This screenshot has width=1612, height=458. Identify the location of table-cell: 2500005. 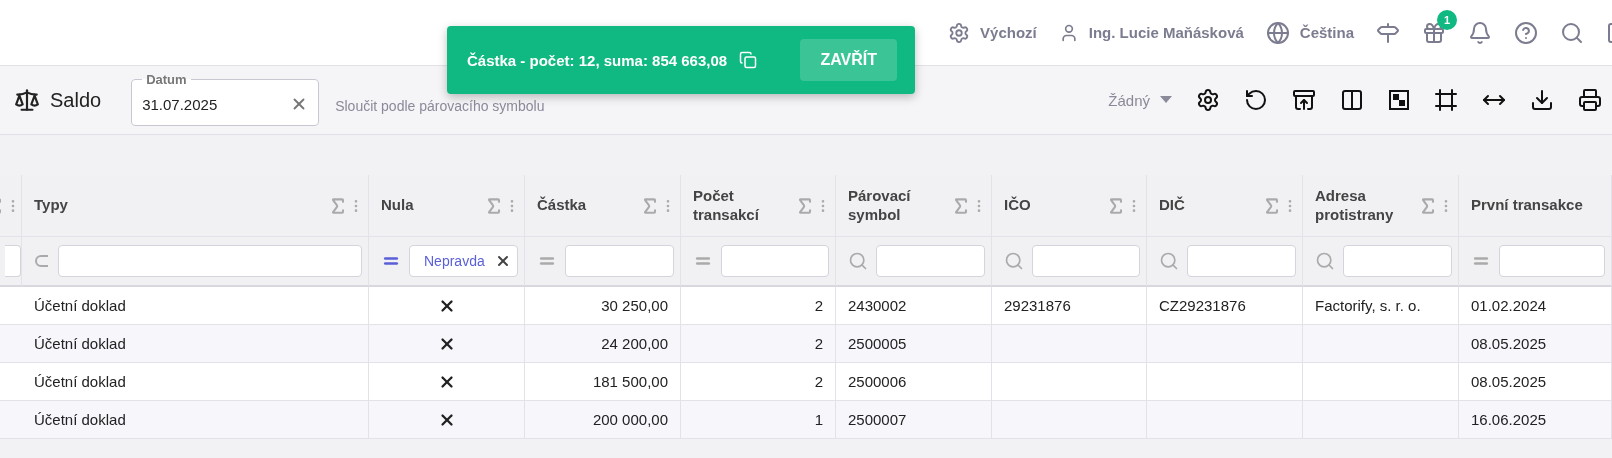
(914, 344).